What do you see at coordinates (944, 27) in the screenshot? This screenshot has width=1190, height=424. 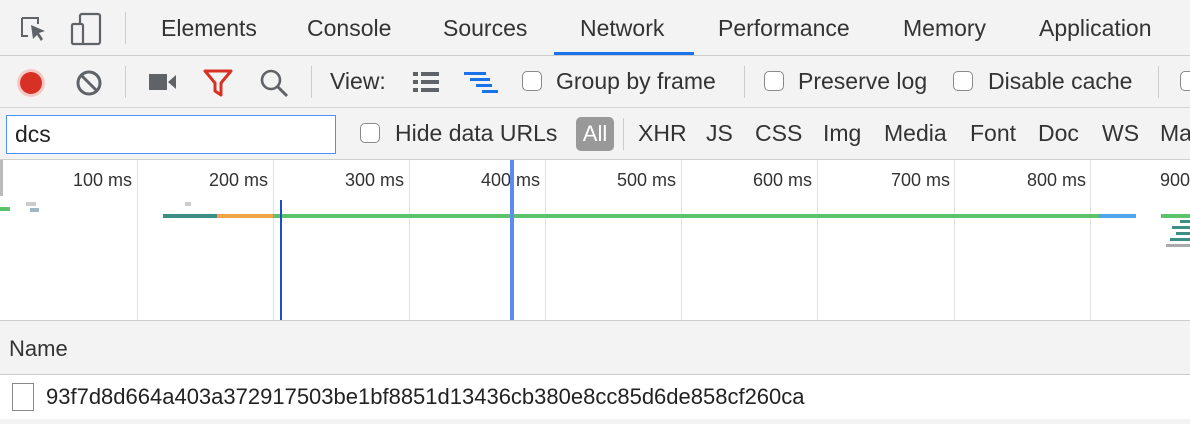 I see `tab-memory: Memory` at bounding box center [944, 27].